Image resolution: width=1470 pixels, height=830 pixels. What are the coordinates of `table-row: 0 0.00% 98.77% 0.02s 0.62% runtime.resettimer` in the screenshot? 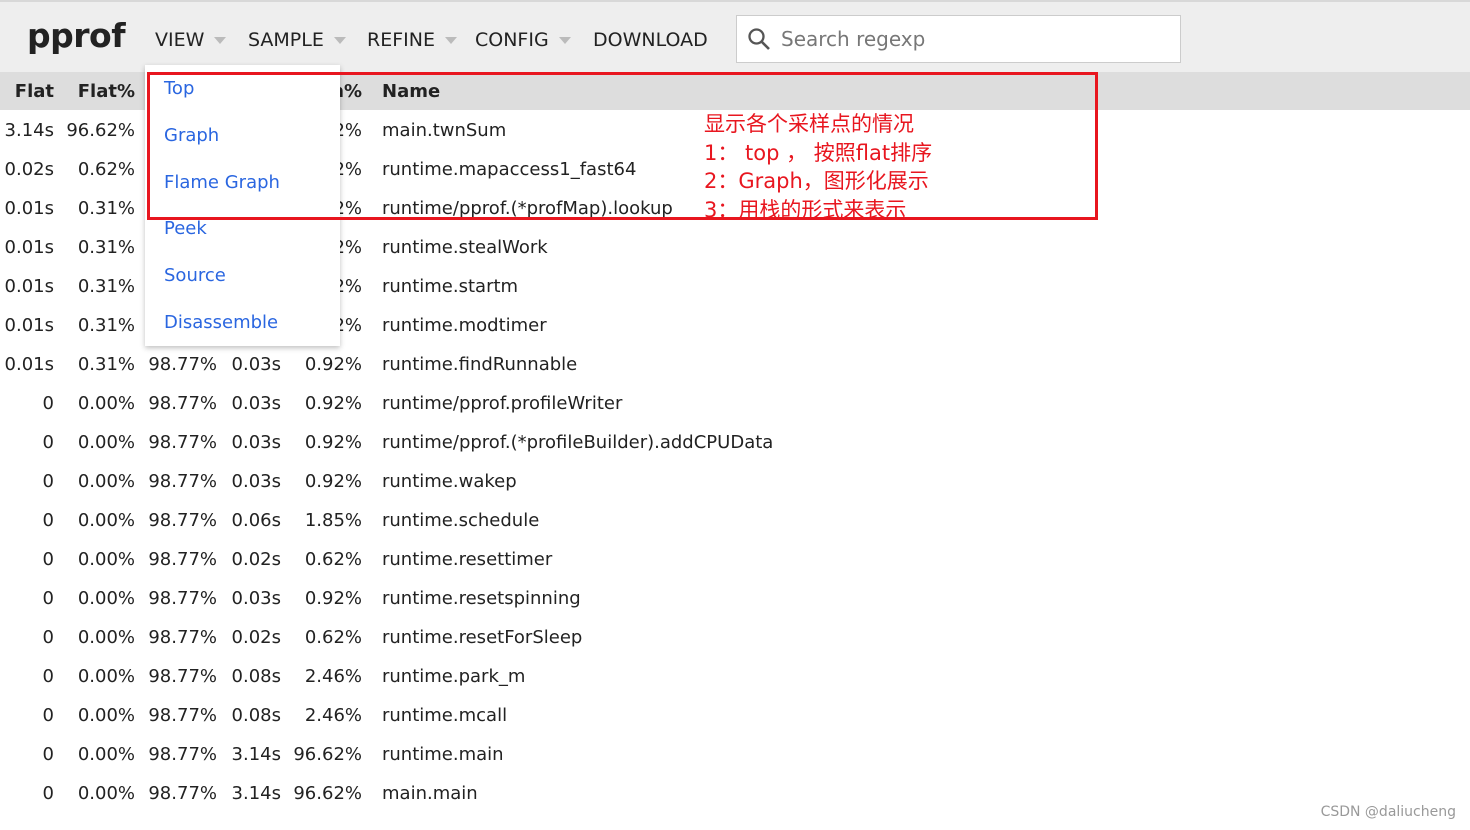 It's located at (735, 568).